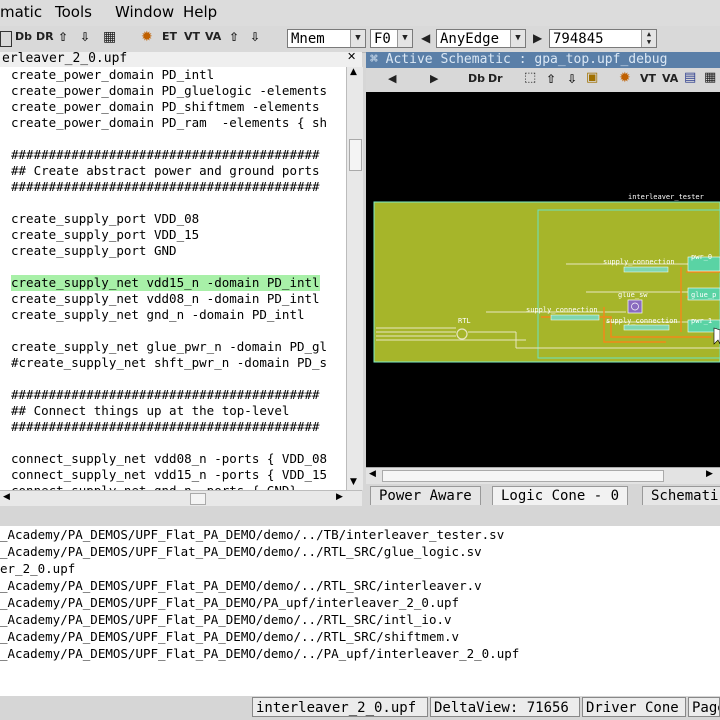 The image size is (720, 720). Describe the element at coordinates (648, 38) in the screenshot. I see `spinner-icon: ▲ ▼` at that location.